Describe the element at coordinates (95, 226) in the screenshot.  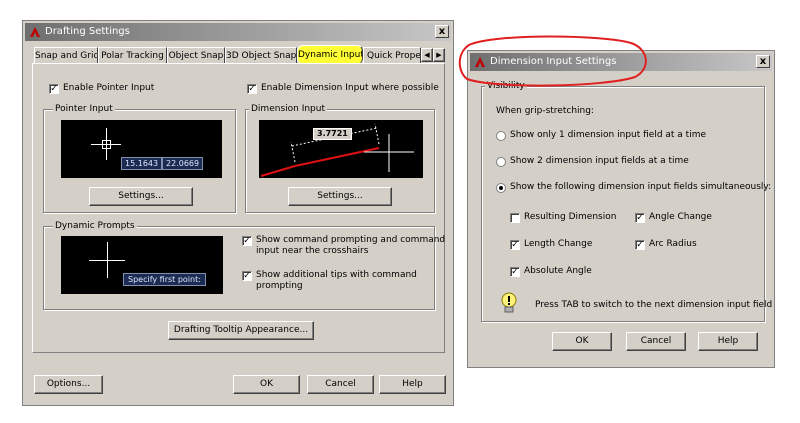
I see `dynamic-prompts-group-label: Dynamic Prompts` at that location.